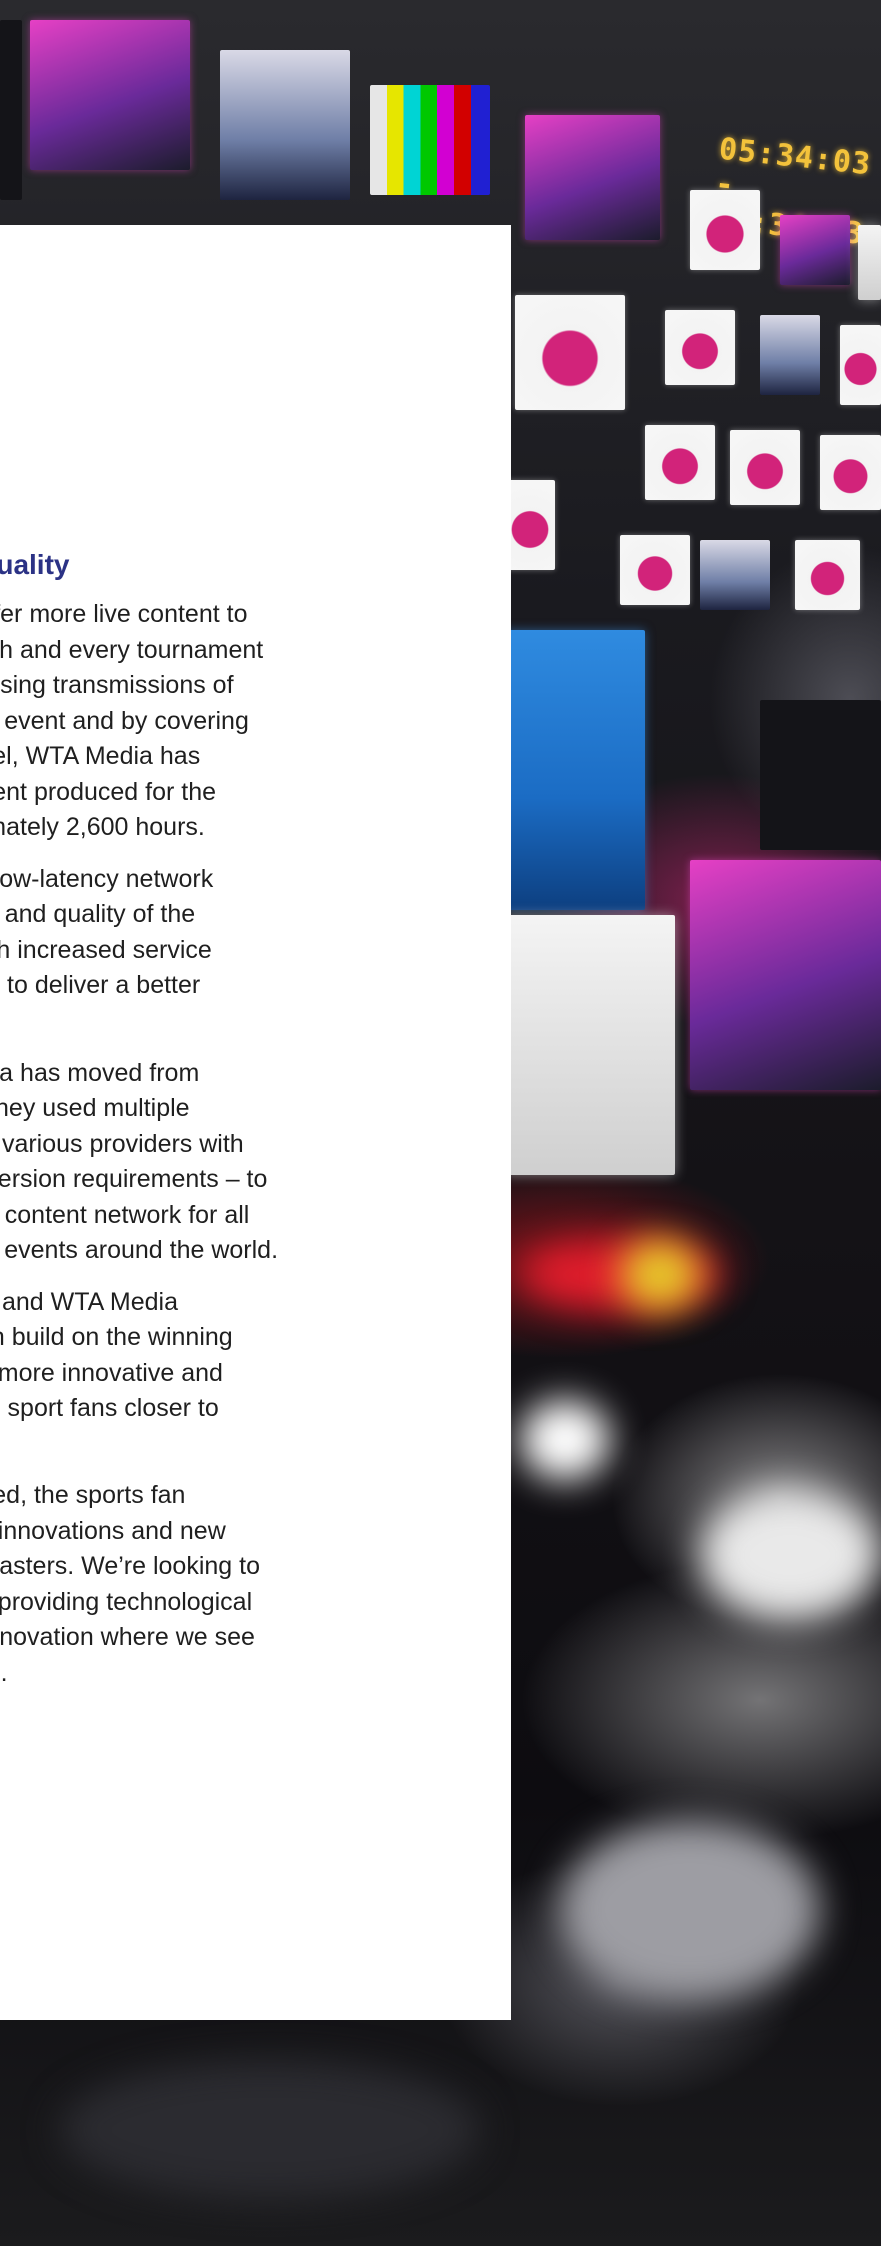 This screenshot has height=2246, width=881. Describe the element at coordinates (660, 1275) in the screenshot. I see `yellow-glow` at that location.